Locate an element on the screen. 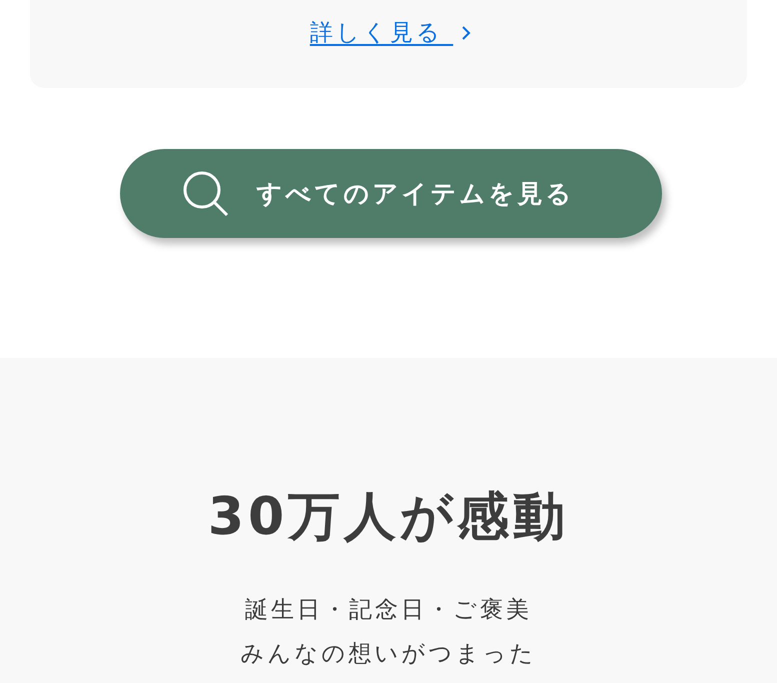  details-link: 詳しく見る is located at coordinates (382, 32).